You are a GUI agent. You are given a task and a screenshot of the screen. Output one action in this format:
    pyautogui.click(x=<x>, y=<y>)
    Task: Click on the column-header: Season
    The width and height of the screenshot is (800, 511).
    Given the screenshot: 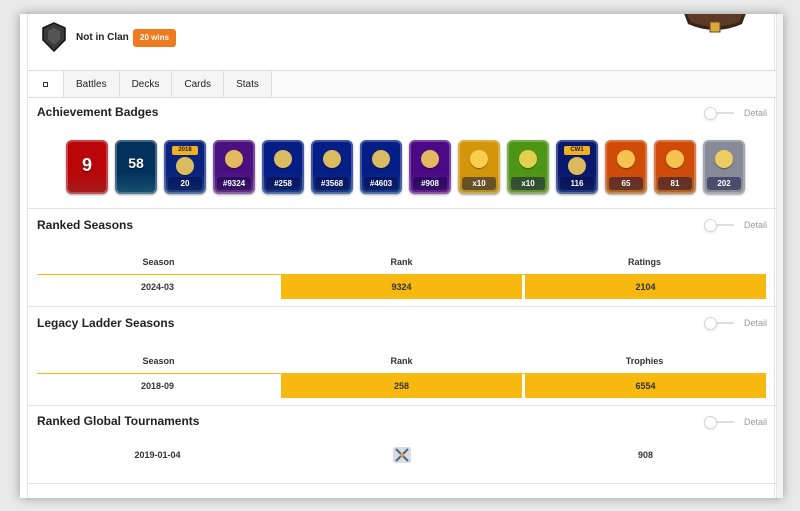 What is the action you would take?
    pyautogui.click(x=158, y=262)
    